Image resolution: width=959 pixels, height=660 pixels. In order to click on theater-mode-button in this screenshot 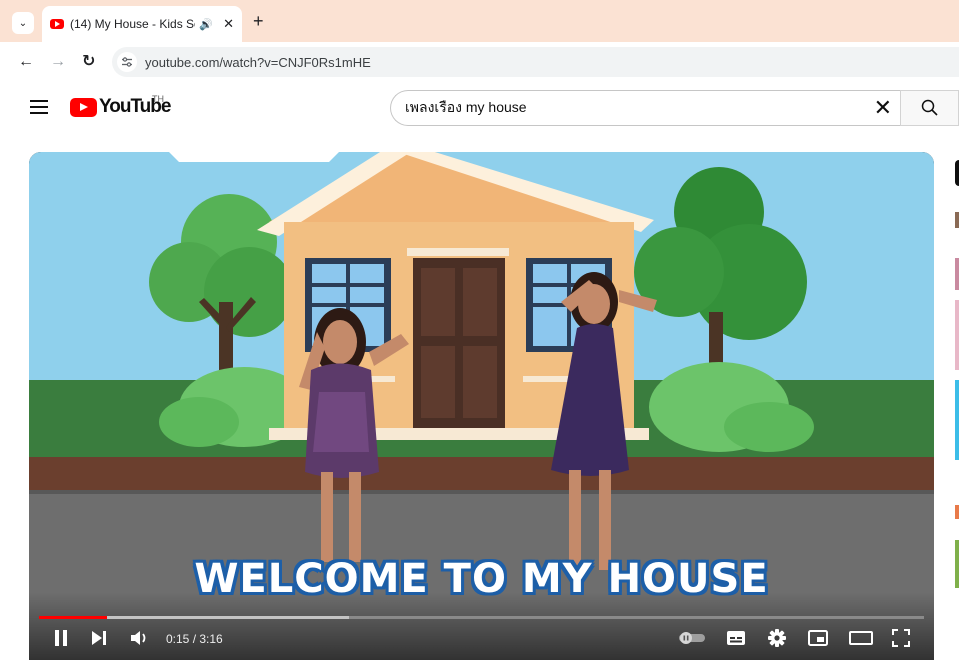, I will do `click(861, 638)`.